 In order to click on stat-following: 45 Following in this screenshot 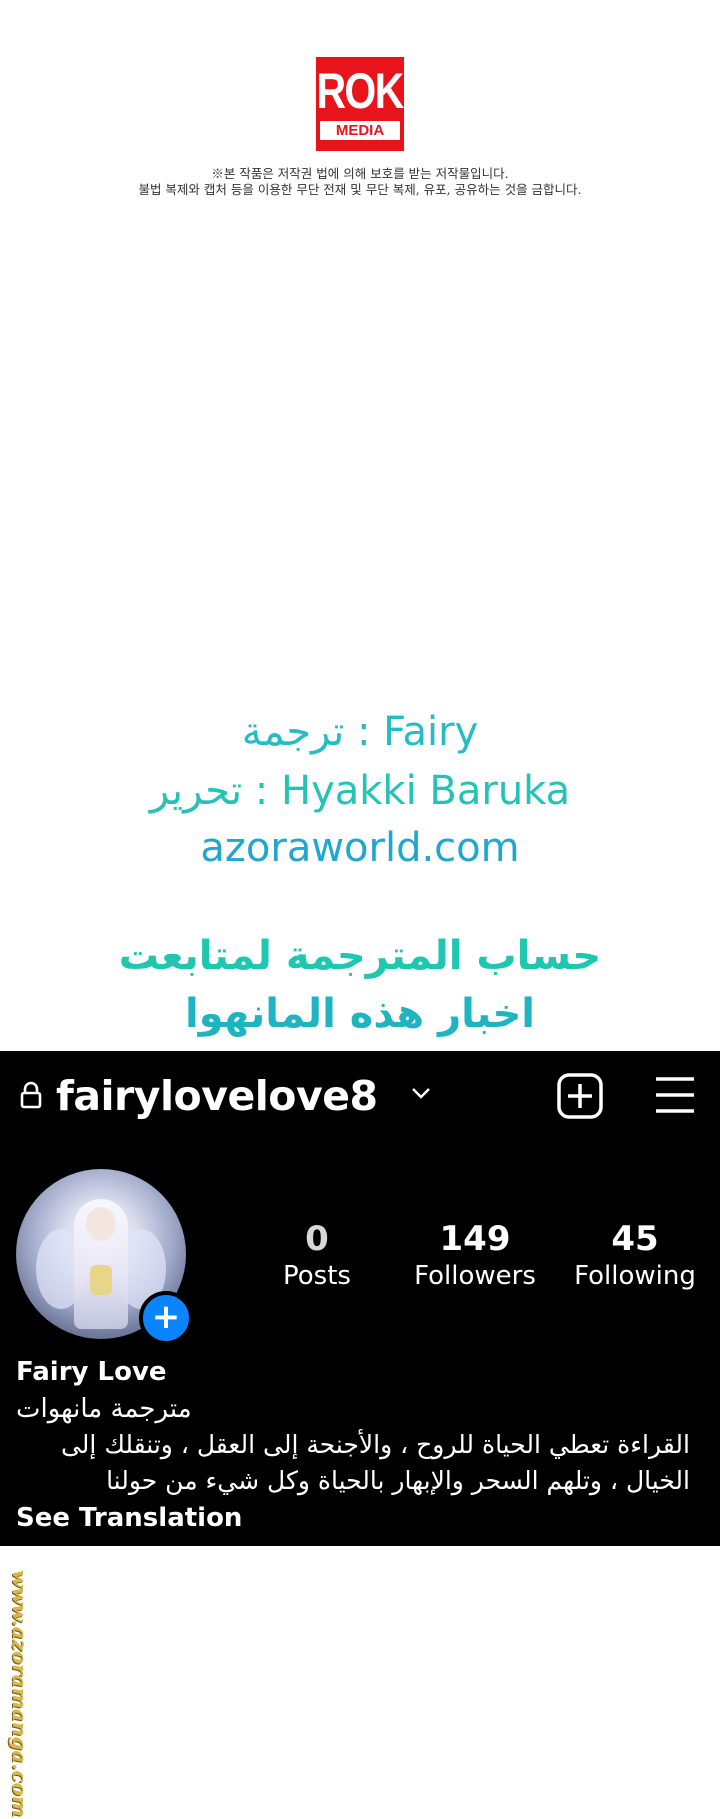, I will do `click(635, 1256)`.